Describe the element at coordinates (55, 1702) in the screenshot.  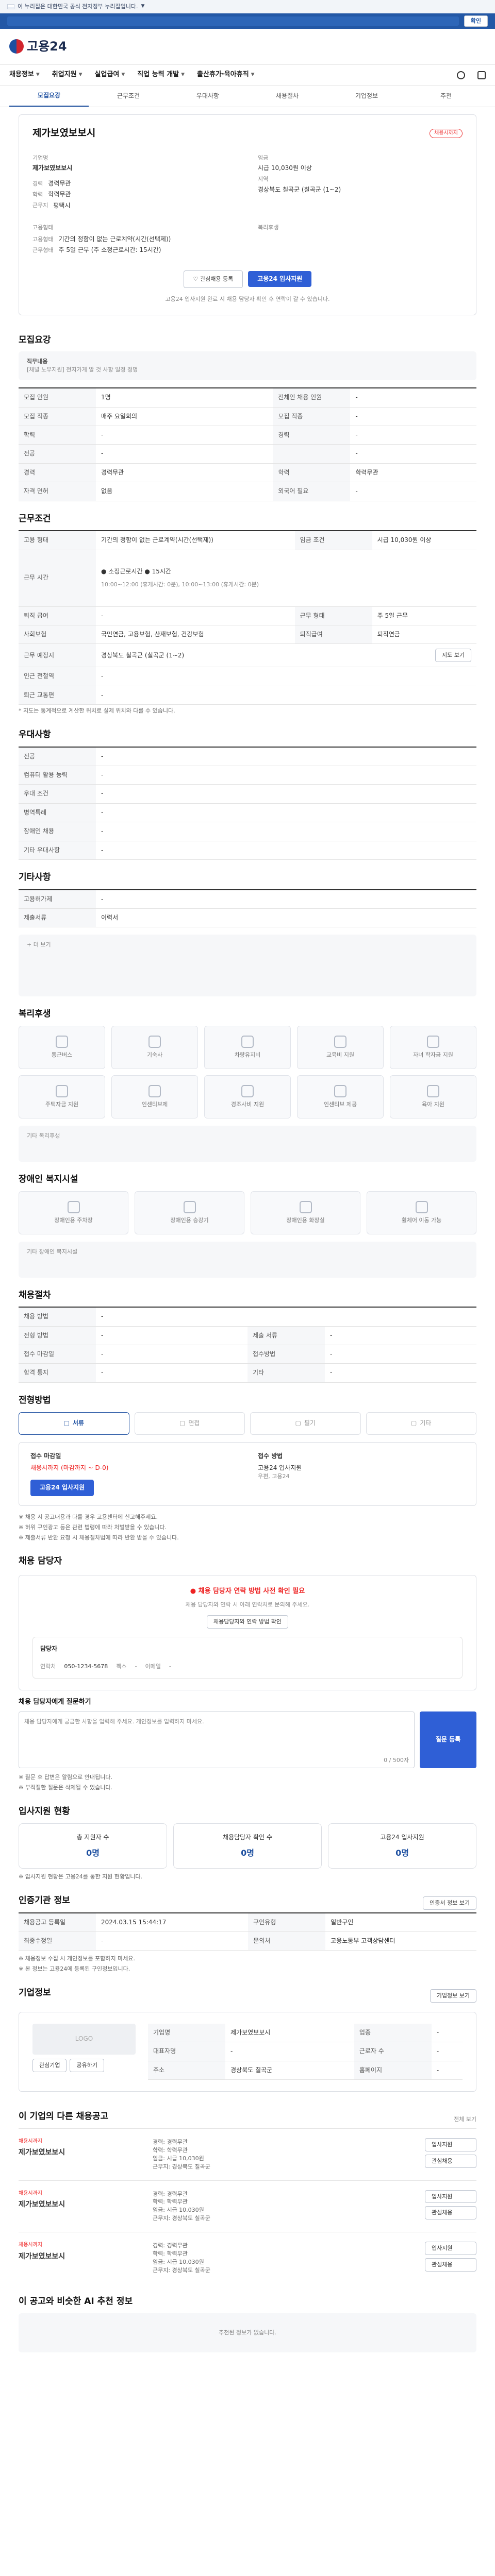
I see `question-title: 채용 담당자에게 질문하기` at that location.